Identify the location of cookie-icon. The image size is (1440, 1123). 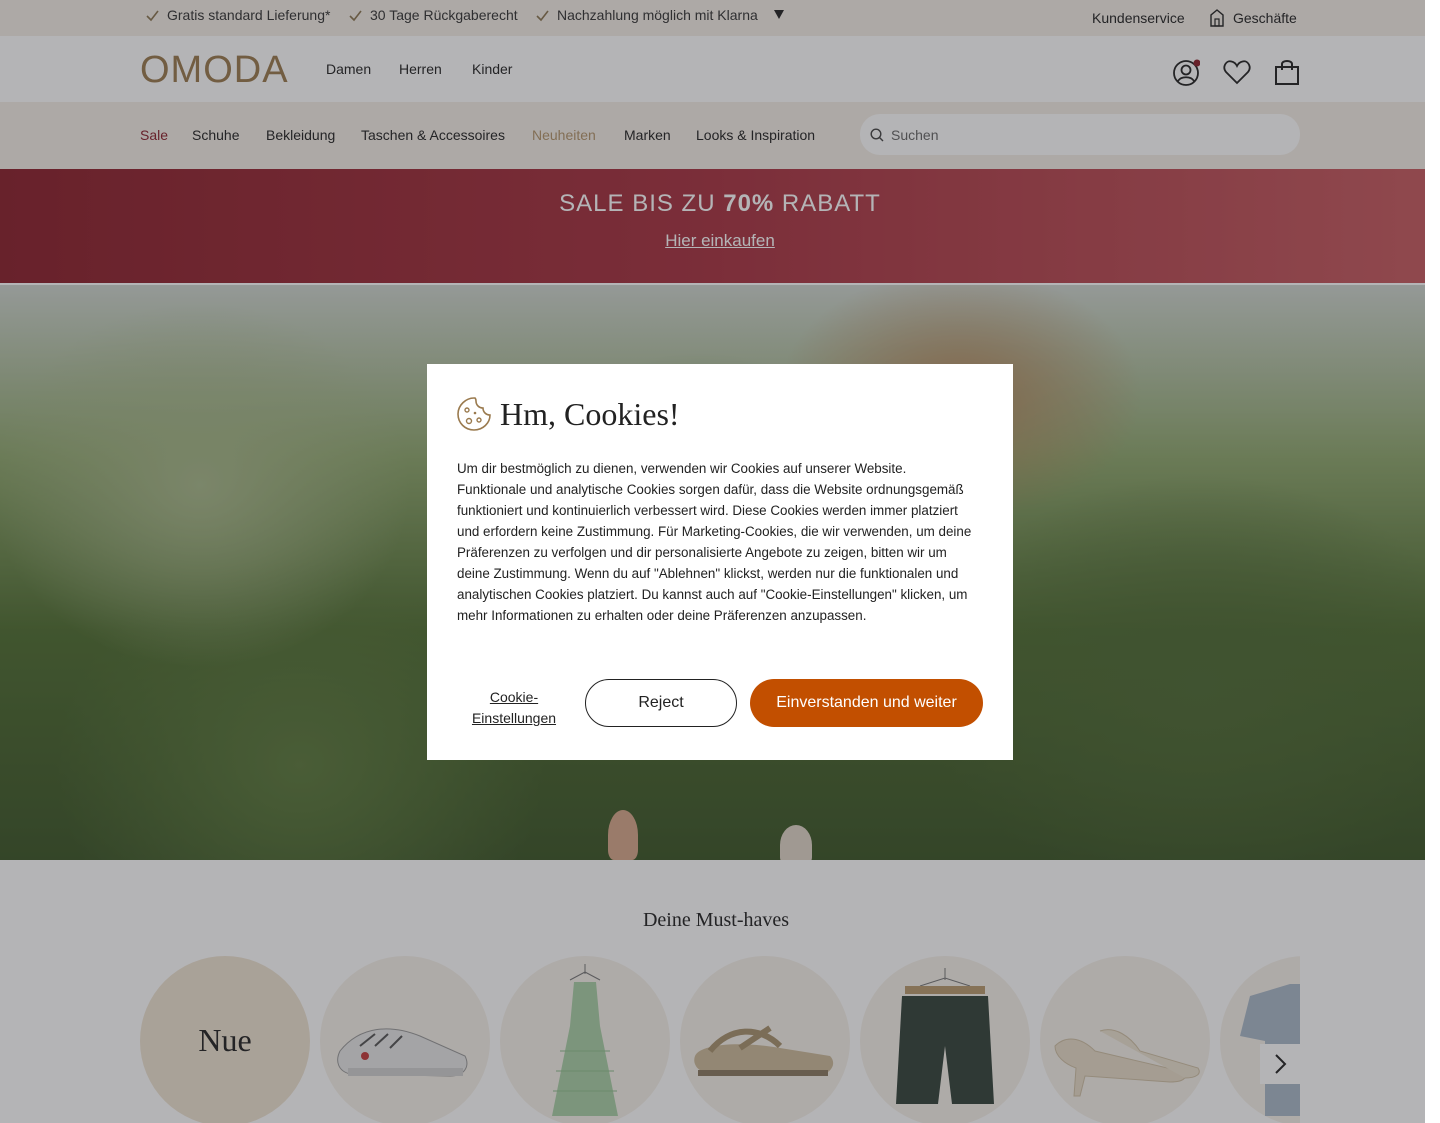
(474, 414).